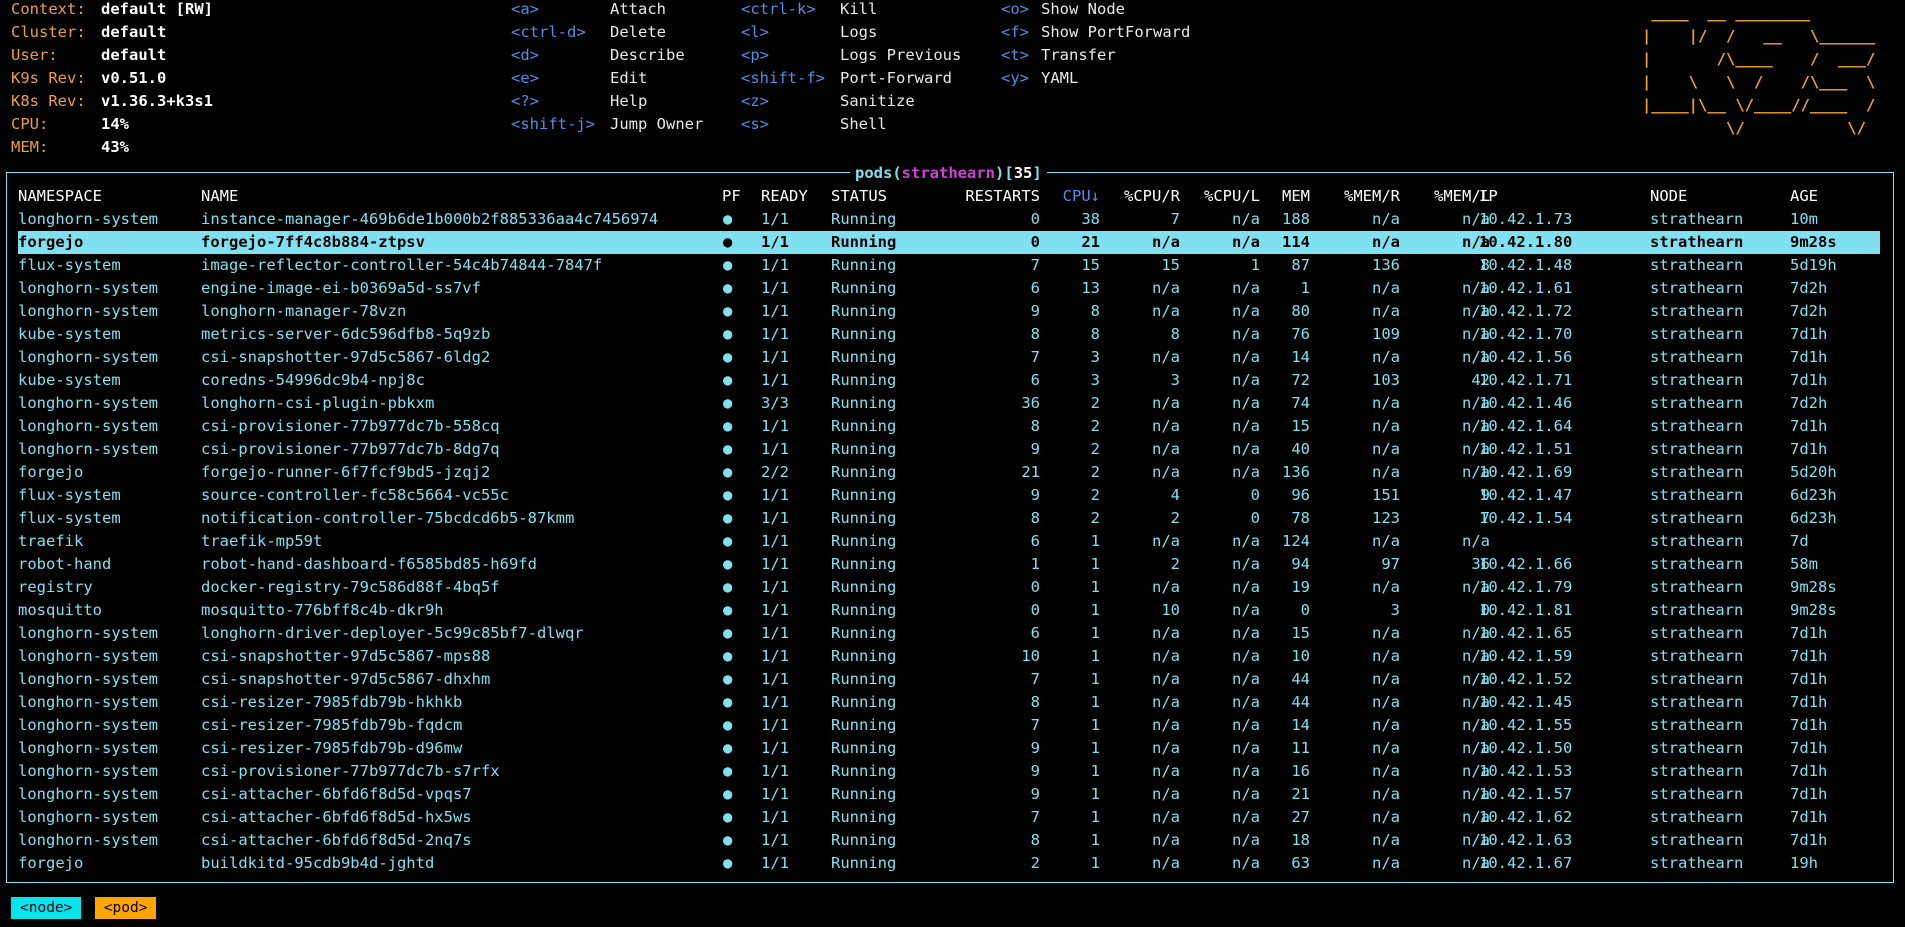 The width and height of the screenshot is (1905, 927). I want to click on shortcut-key: <f>, so click(1015, 32).